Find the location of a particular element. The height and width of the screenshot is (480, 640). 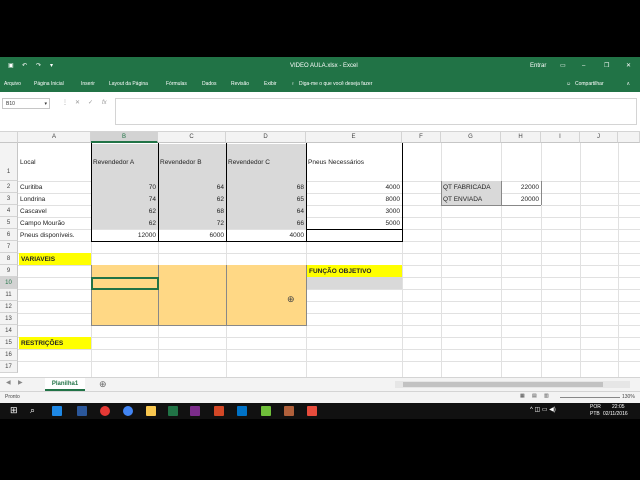

active-cell-b10 is located at coordinates (125, 283).